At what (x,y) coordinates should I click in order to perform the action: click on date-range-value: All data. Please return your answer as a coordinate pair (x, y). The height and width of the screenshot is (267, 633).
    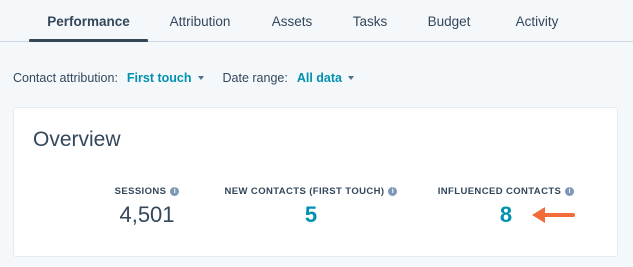
    Looking at the image, I should click on (319, 78).